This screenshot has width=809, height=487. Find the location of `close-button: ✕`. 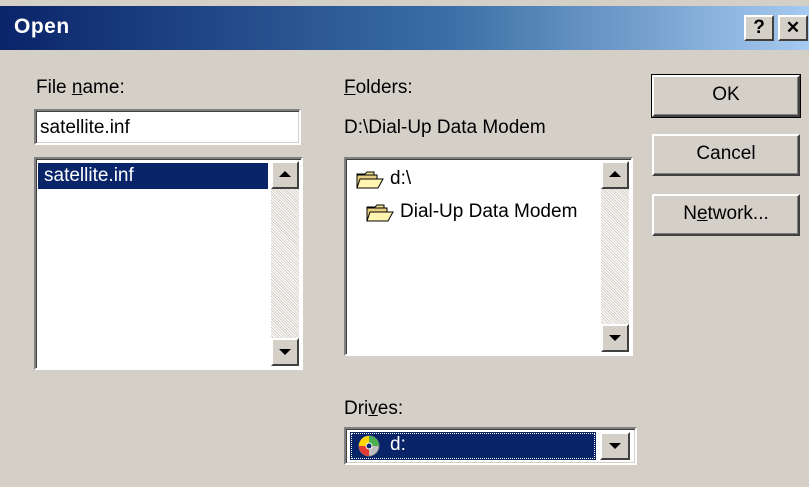

close-button: ✕ is located at coordinates (793, 28).